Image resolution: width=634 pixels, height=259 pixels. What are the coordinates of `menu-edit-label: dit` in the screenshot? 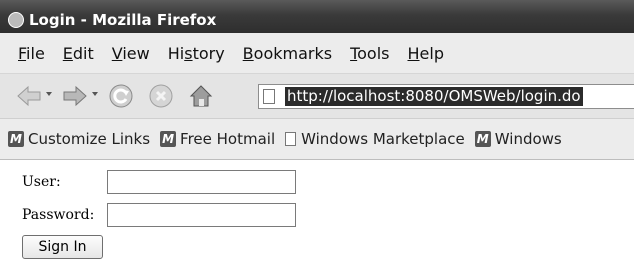 It's located at (83, 53).